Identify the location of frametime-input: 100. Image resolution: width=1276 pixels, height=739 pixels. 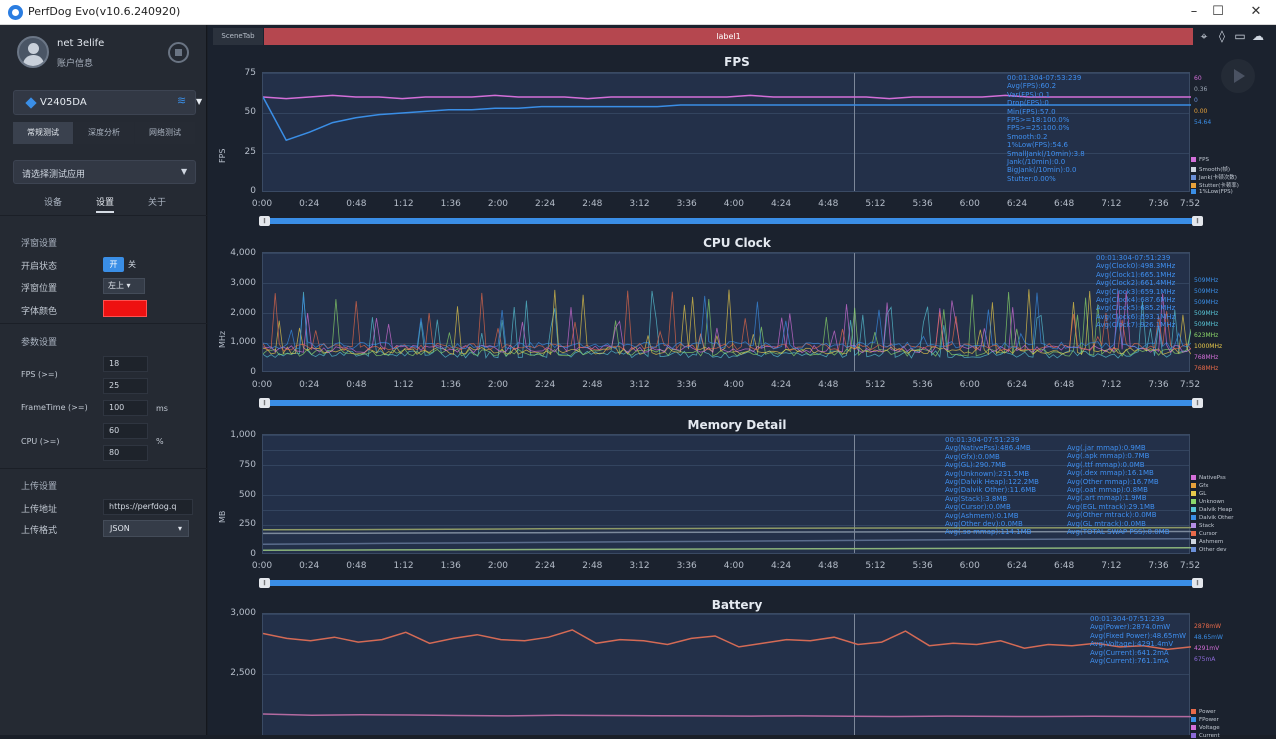
(125, 408).